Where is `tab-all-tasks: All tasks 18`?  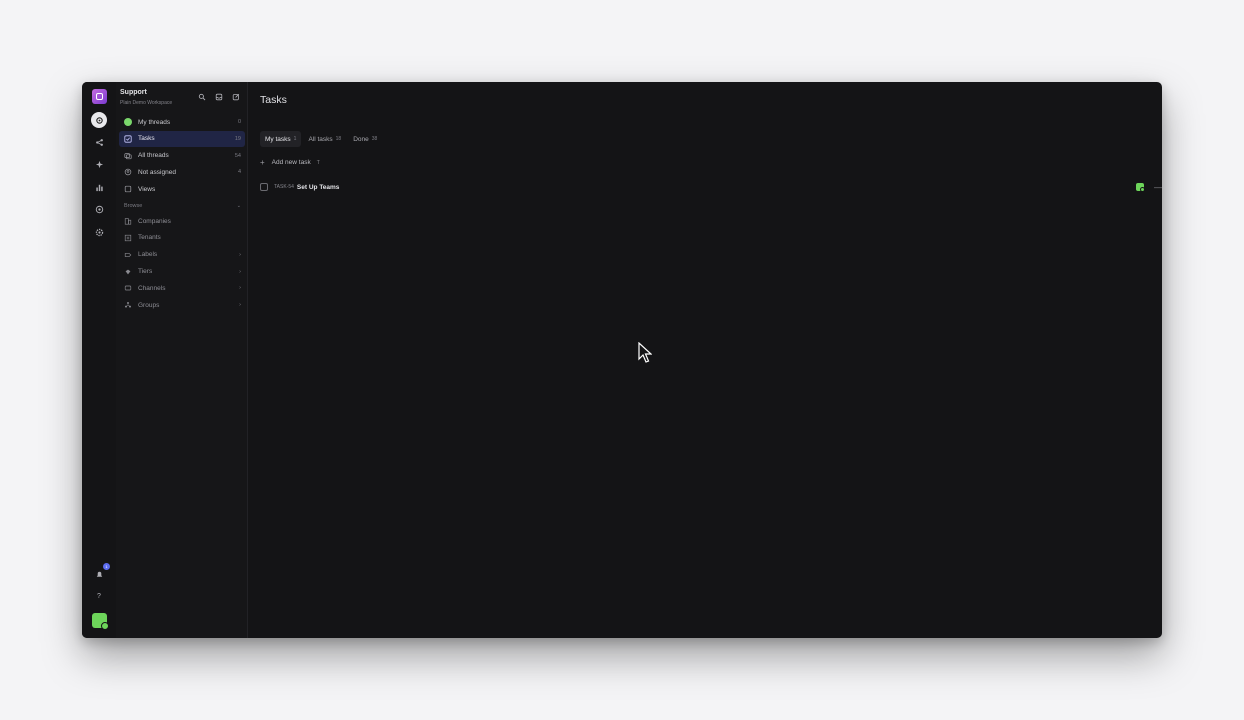
tab-all-tasks: All tasks 18 is located at coordinates (324, 139).